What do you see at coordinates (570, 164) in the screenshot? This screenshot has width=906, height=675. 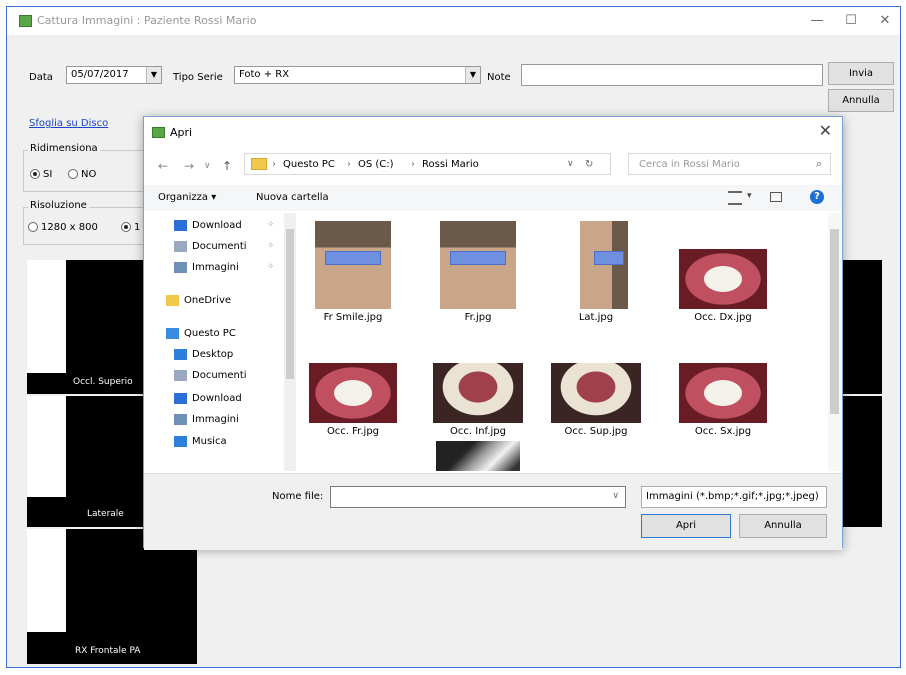 I see `address-dropdown-icon: ∨` at bounding box center [570, 164].